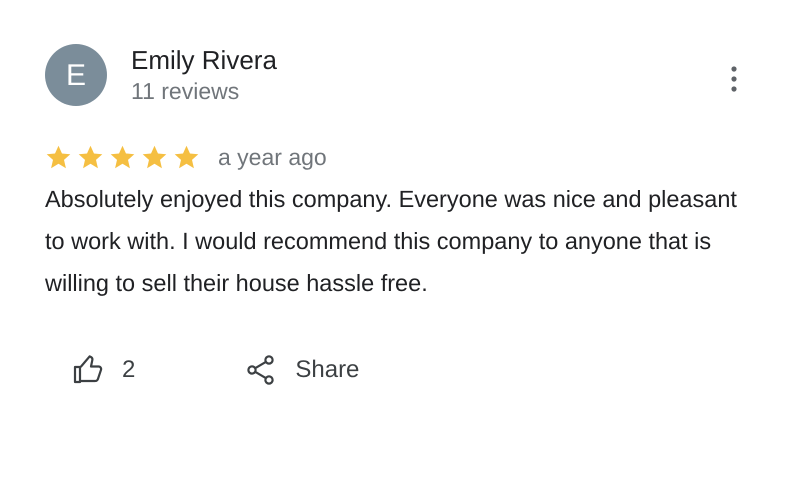  I want to click on like-button: 2, so click(104, 370).